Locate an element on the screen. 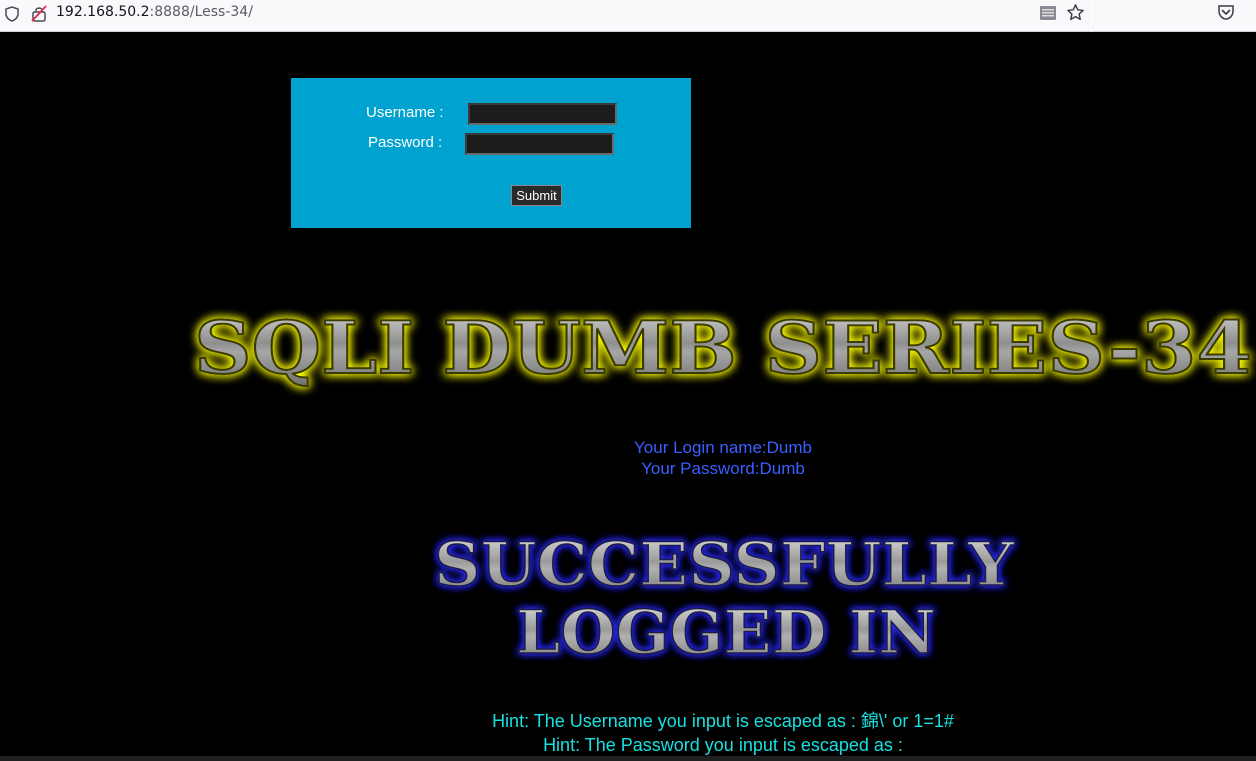 The image size is (1256, 761). password-label: Password : is located at coordinates (405, 142).